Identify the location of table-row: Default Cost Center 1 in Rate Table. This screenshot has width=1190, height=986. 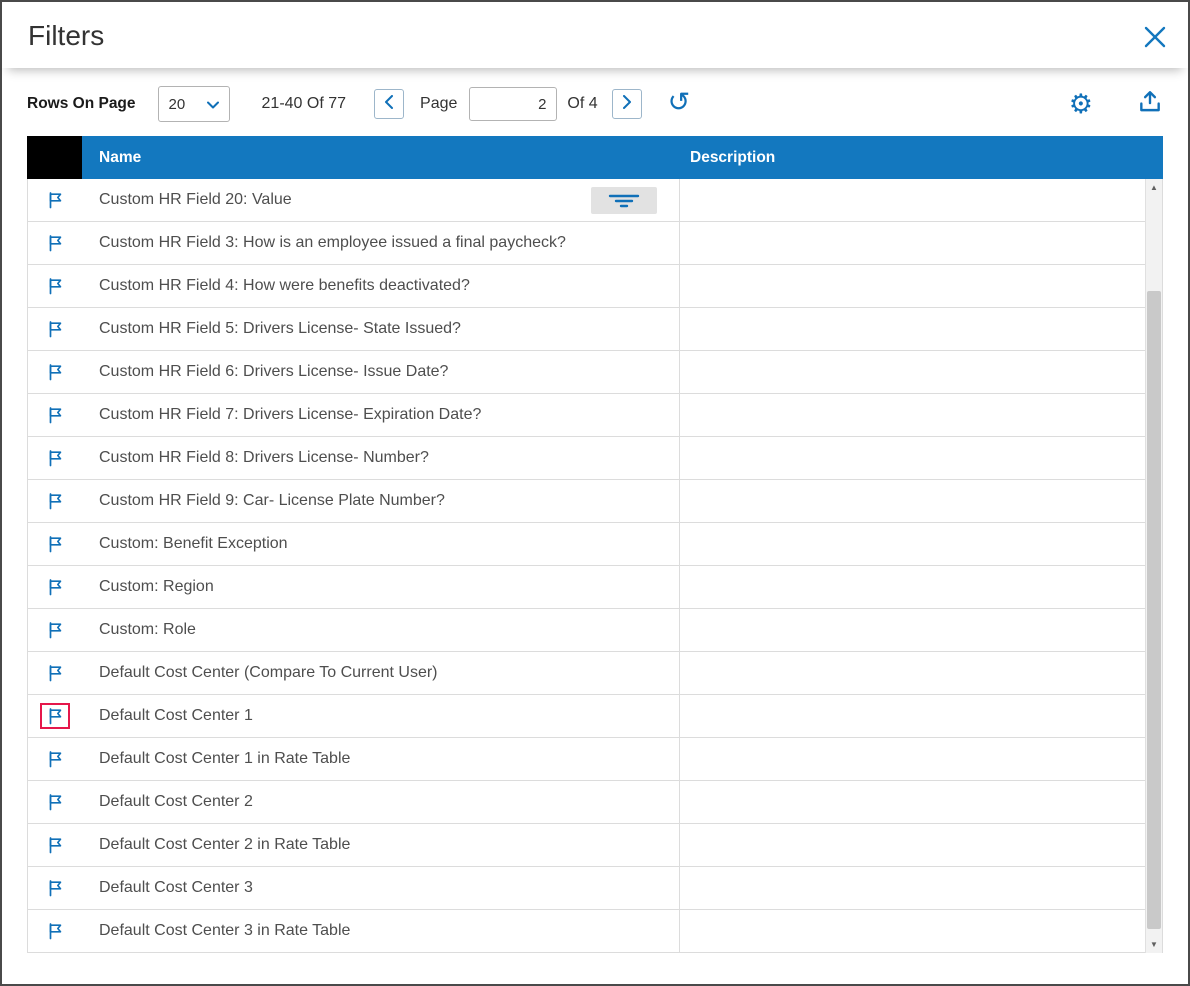
(595, 759).